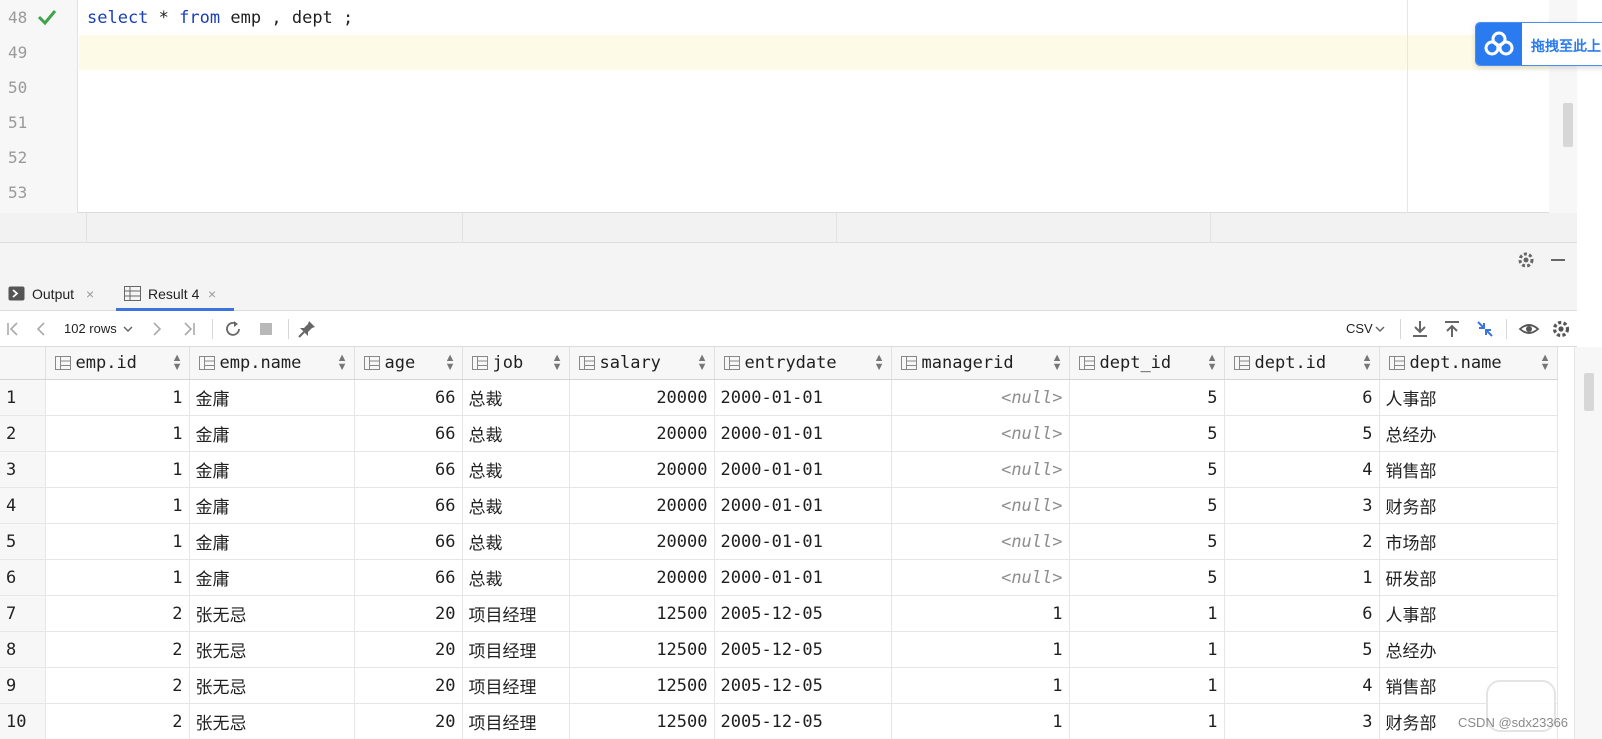 The image size is (1602, 739). Describe the element at coordinates (1468, 577) in the screenshot. I see `table-cell: 研发部` at that location.